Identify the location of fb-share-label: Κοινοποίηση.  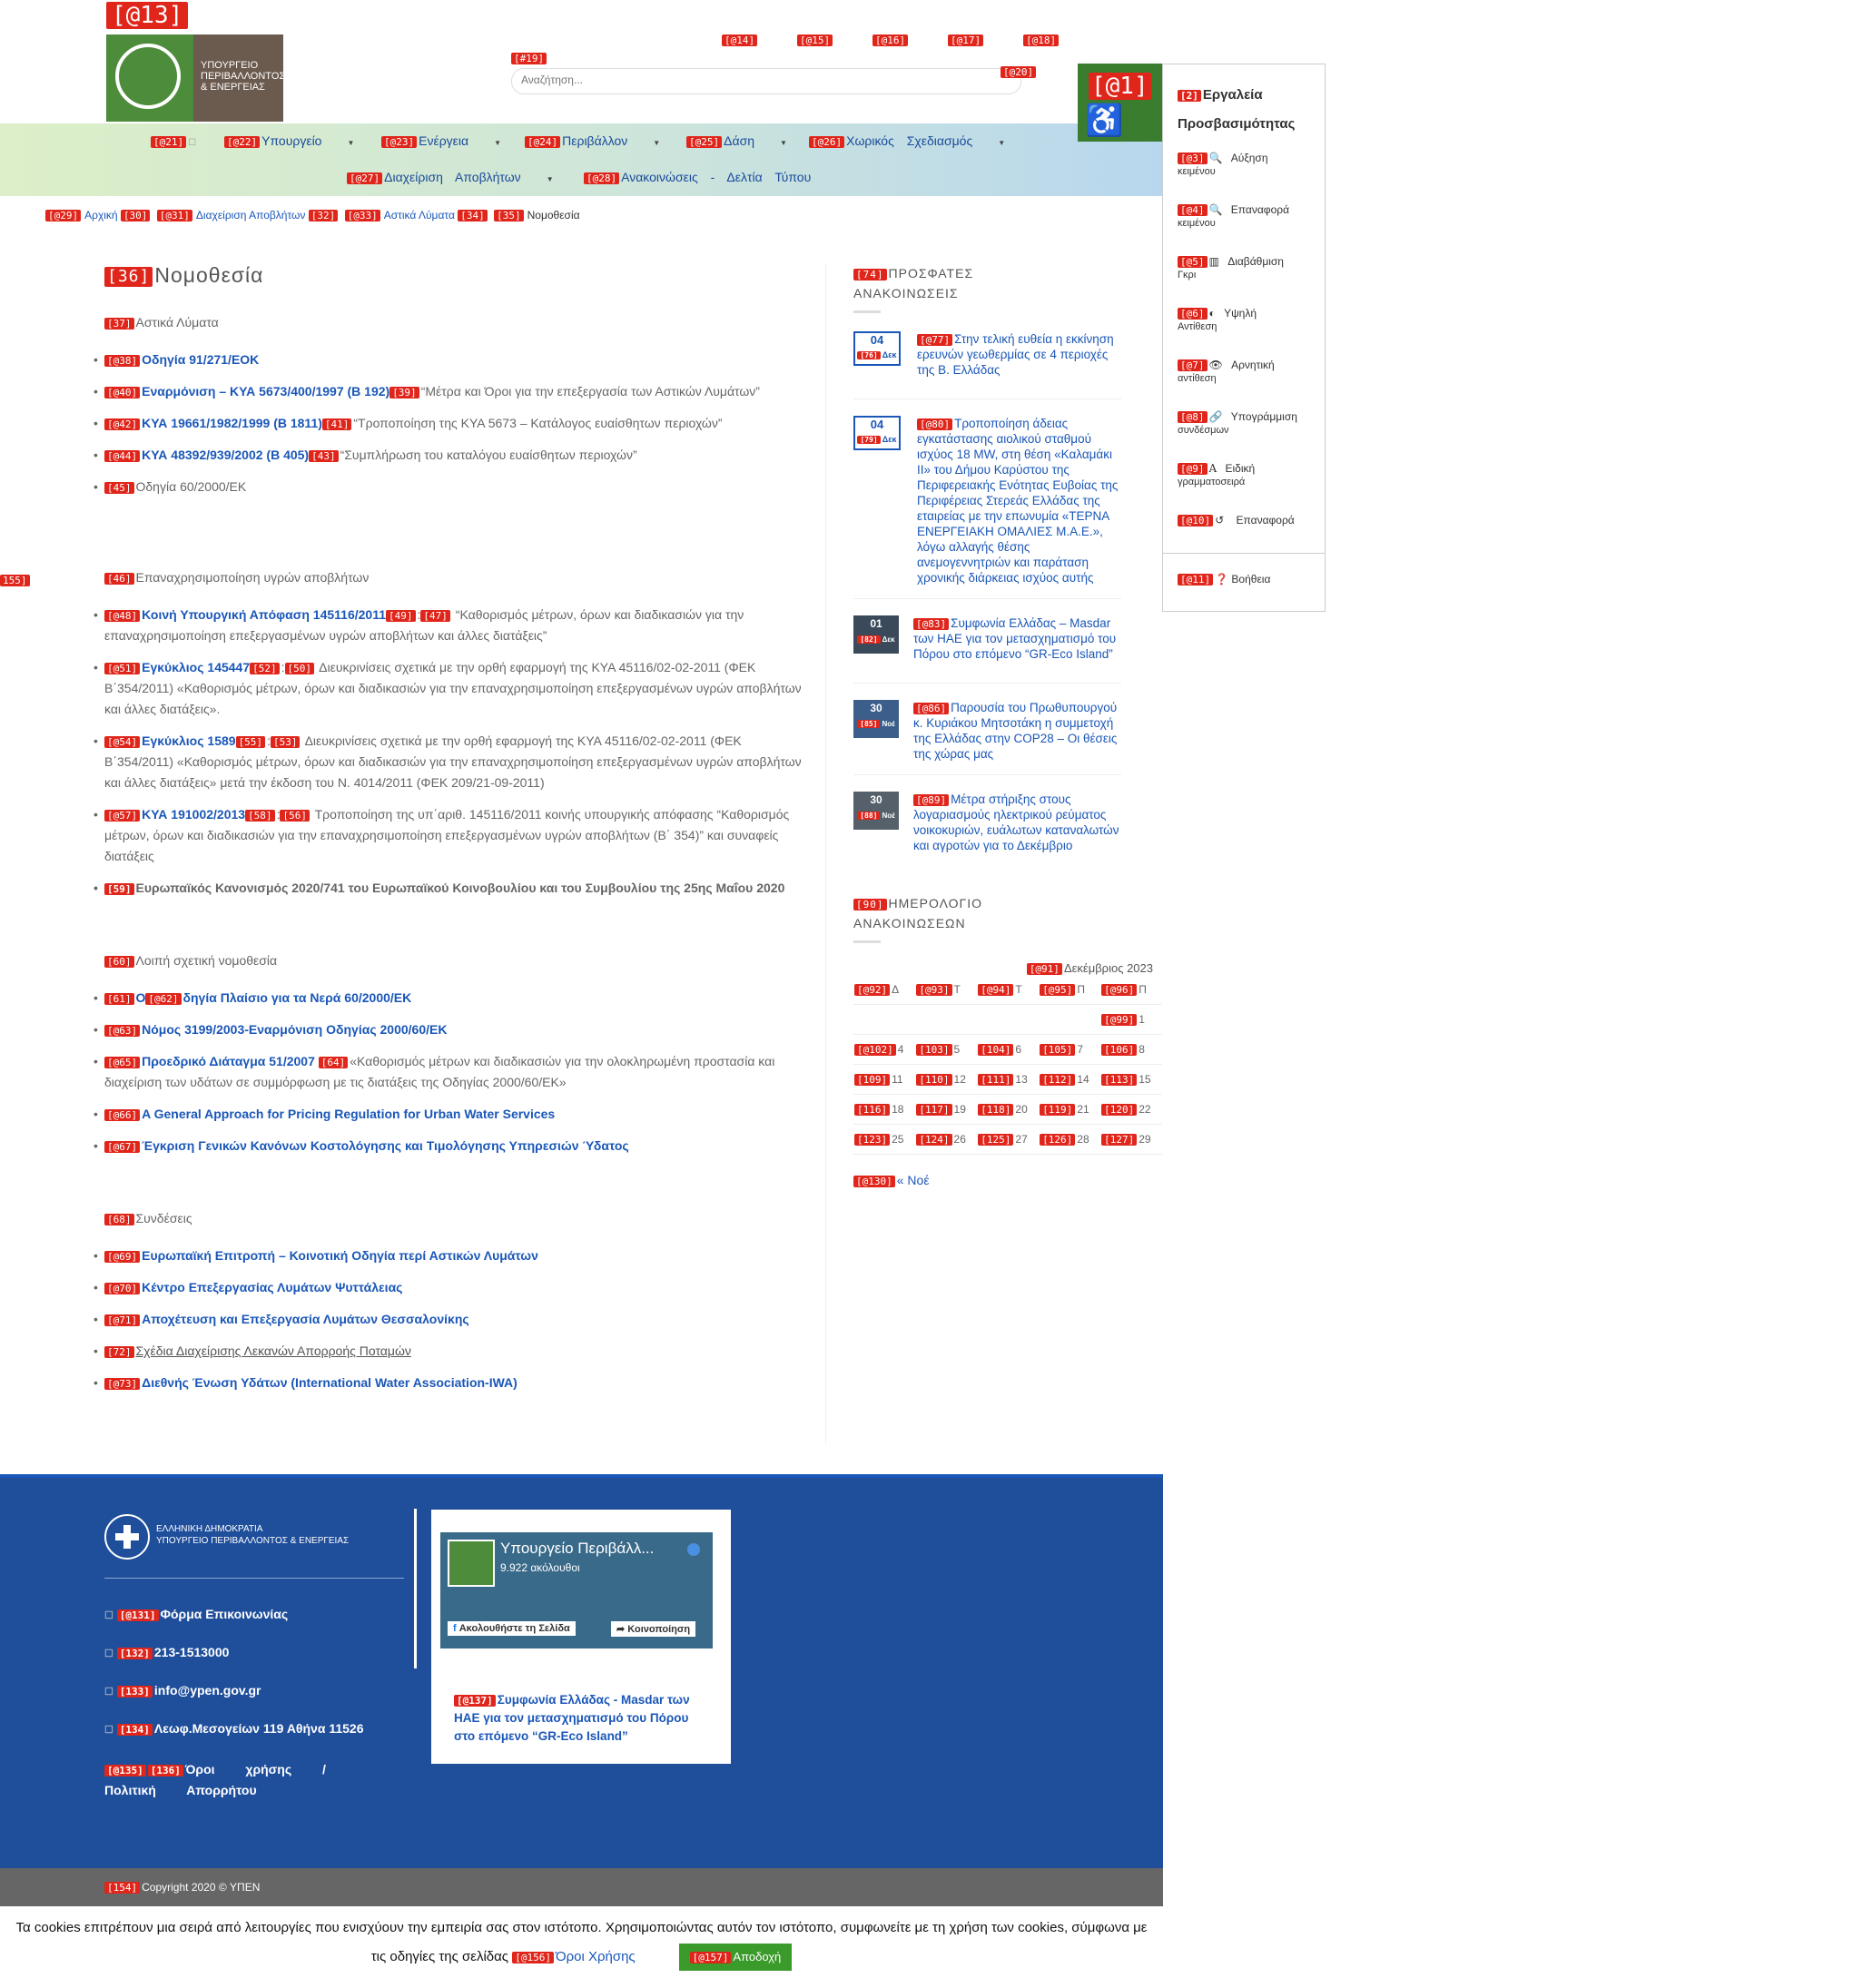
(659, 1629).